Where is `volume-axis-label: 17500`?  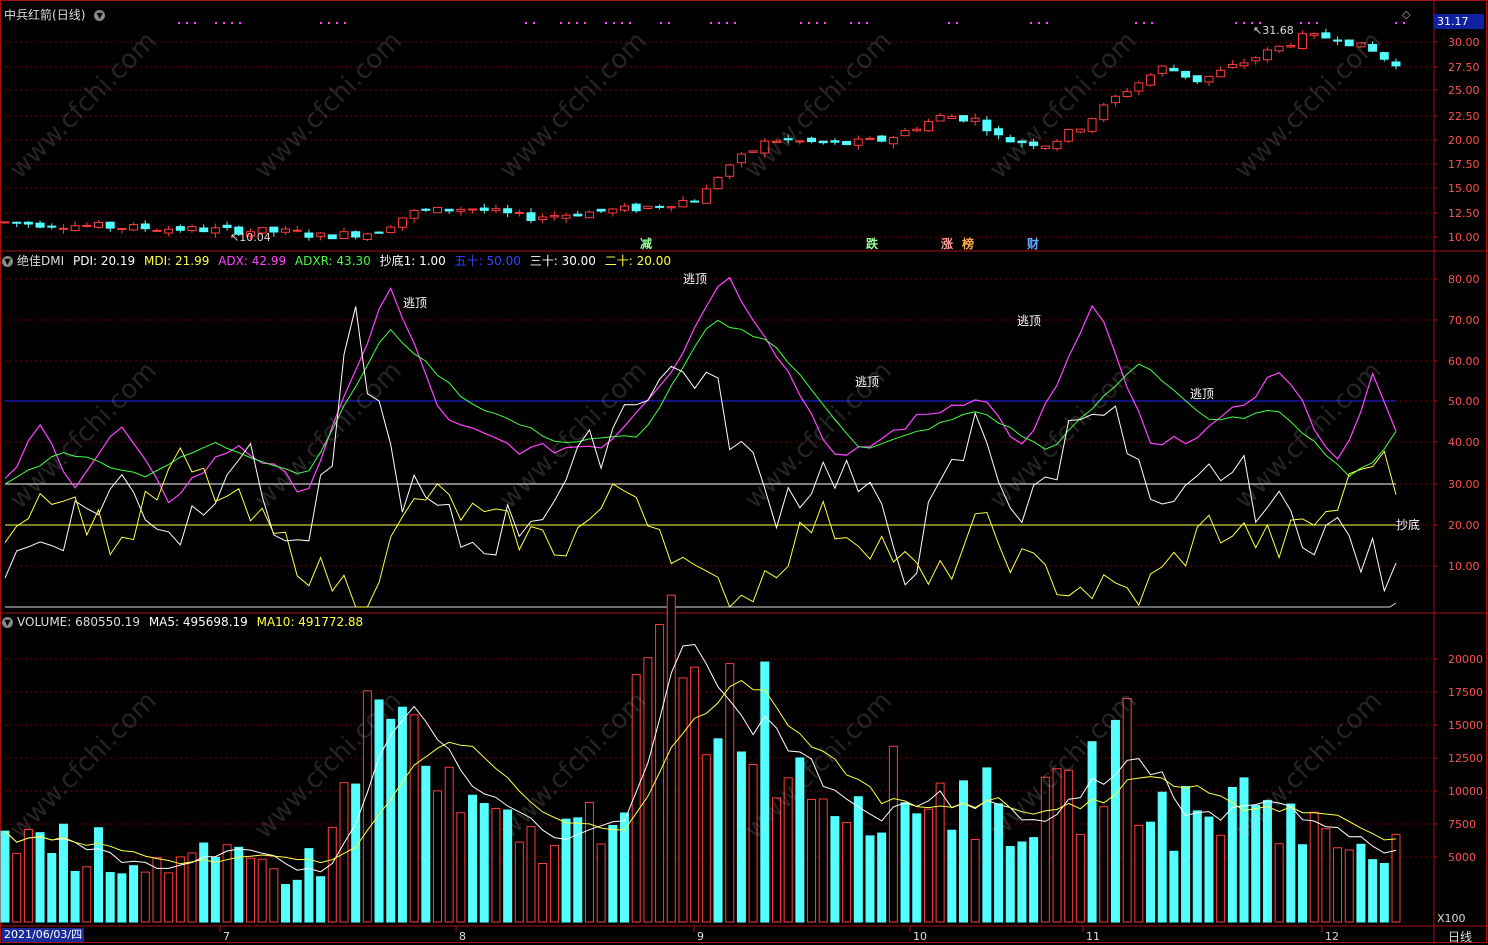
volume-axis-label: 17500 is located at coordinates (1465, 692).